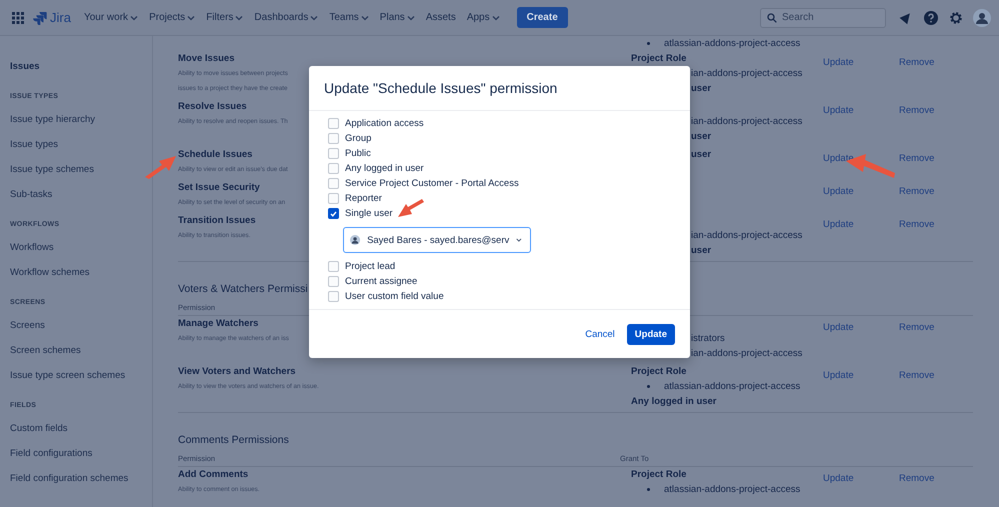 The image size is (999, 507). What do you see at coordinates (370, 266) in the screenshot?
I see `checkbox-label: Project lead` at bounding box center [370, 266].